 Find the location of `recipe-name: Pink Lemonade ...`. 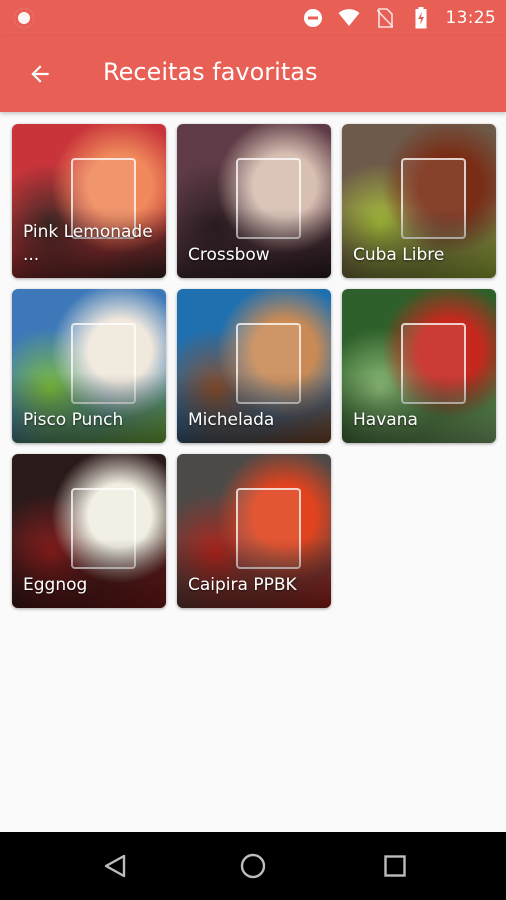

recipe-name: Pink Lemonade ... is located at coordinates (88, 243).